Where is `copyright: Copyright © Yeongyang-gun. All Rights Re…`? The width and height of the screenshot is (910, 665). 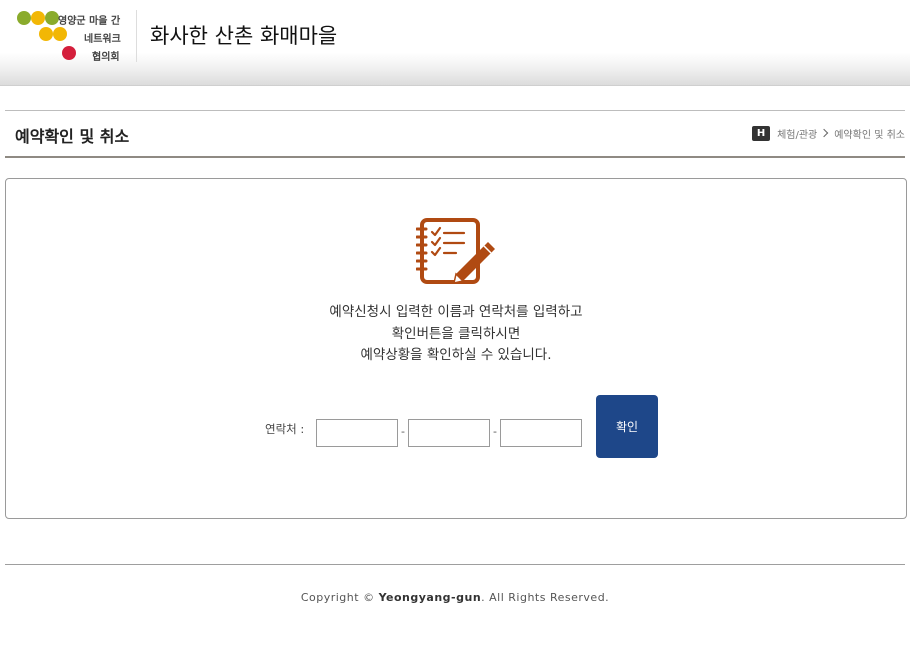 copyright: Copyright © Yeongyang-gun. All Rights Re… is located at coordinates (455, 597).